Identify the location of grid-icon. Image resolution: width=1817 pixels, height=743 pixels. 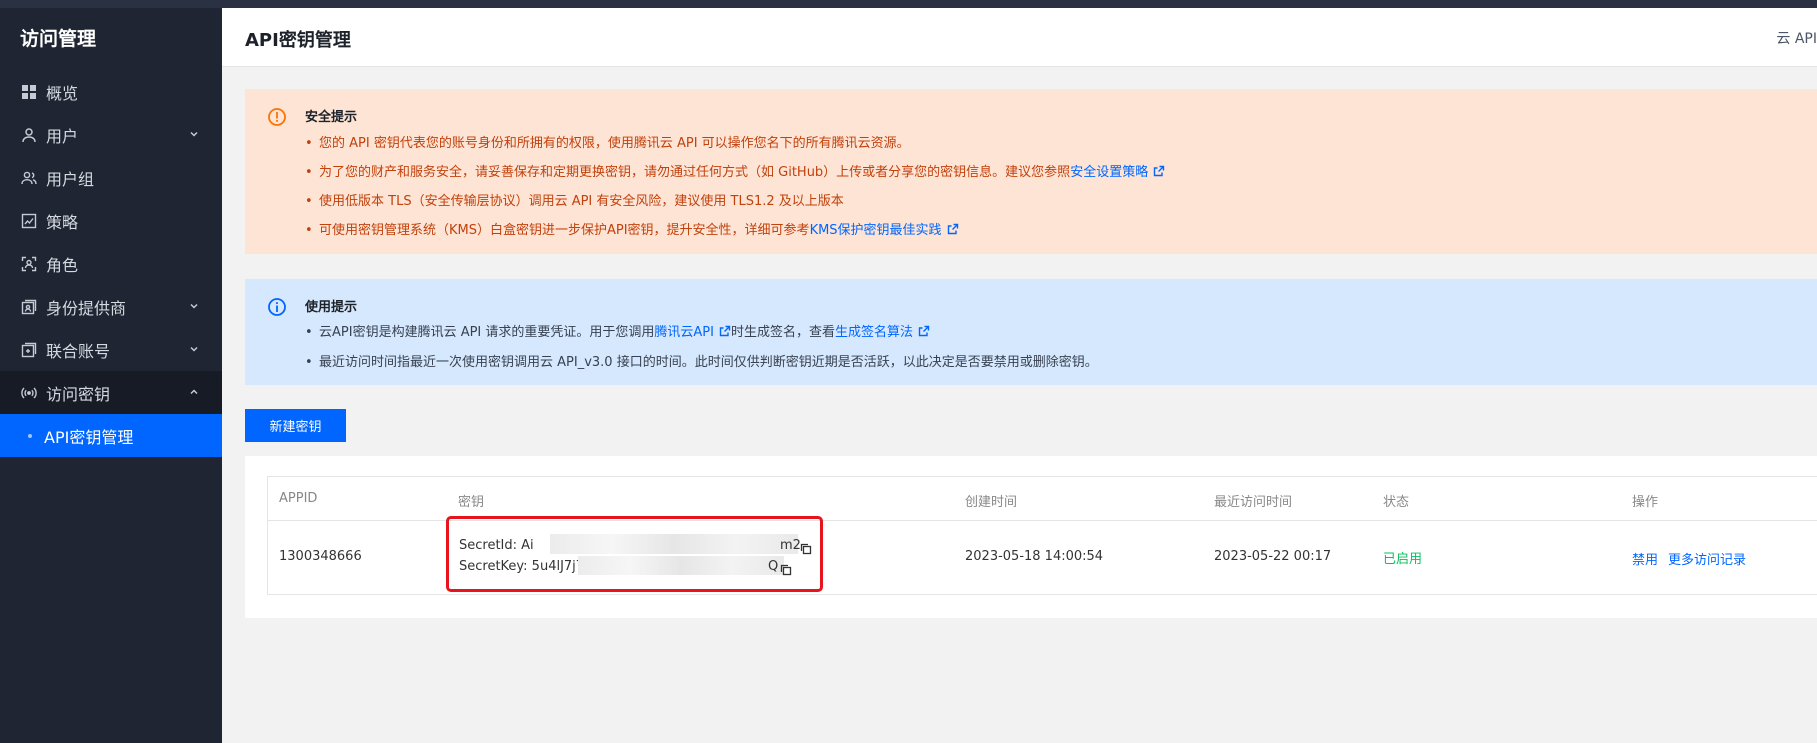
(29, 92).